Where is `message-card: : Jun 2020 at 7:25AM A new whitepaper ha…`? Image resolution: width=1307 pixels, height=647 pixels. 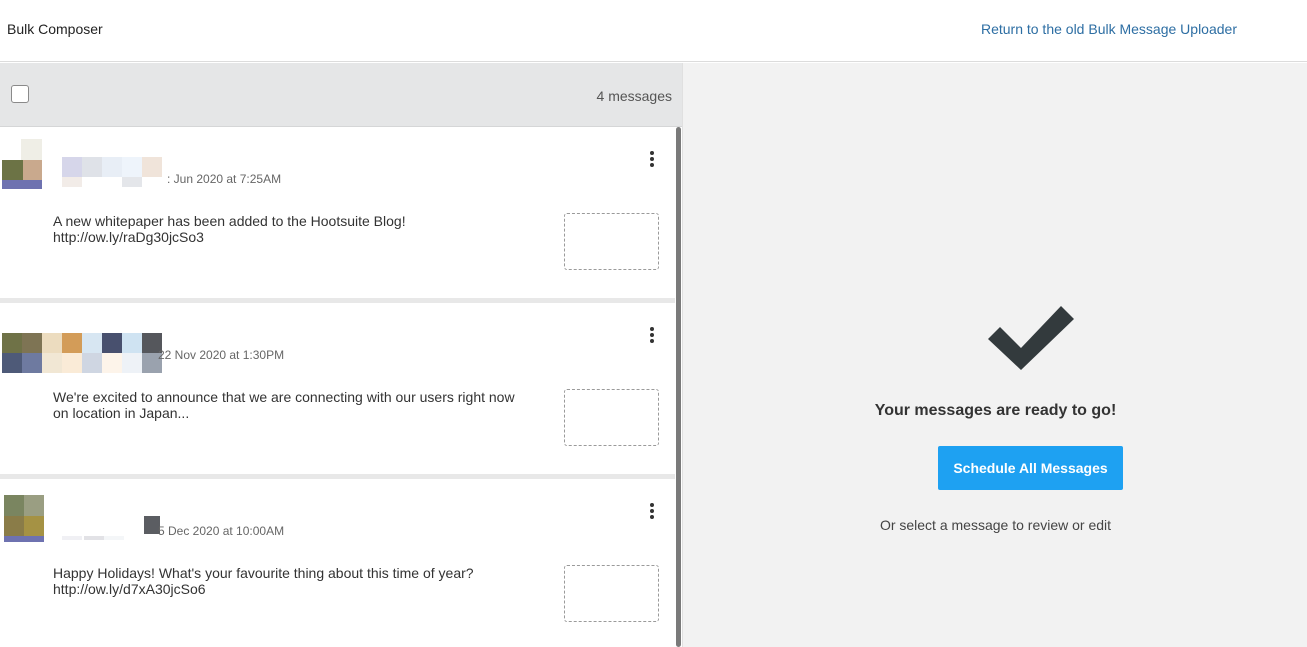 message-card: : Jun 2020 at 7:25AM A new whitepaper ha… is located at coordinates (337, 215).